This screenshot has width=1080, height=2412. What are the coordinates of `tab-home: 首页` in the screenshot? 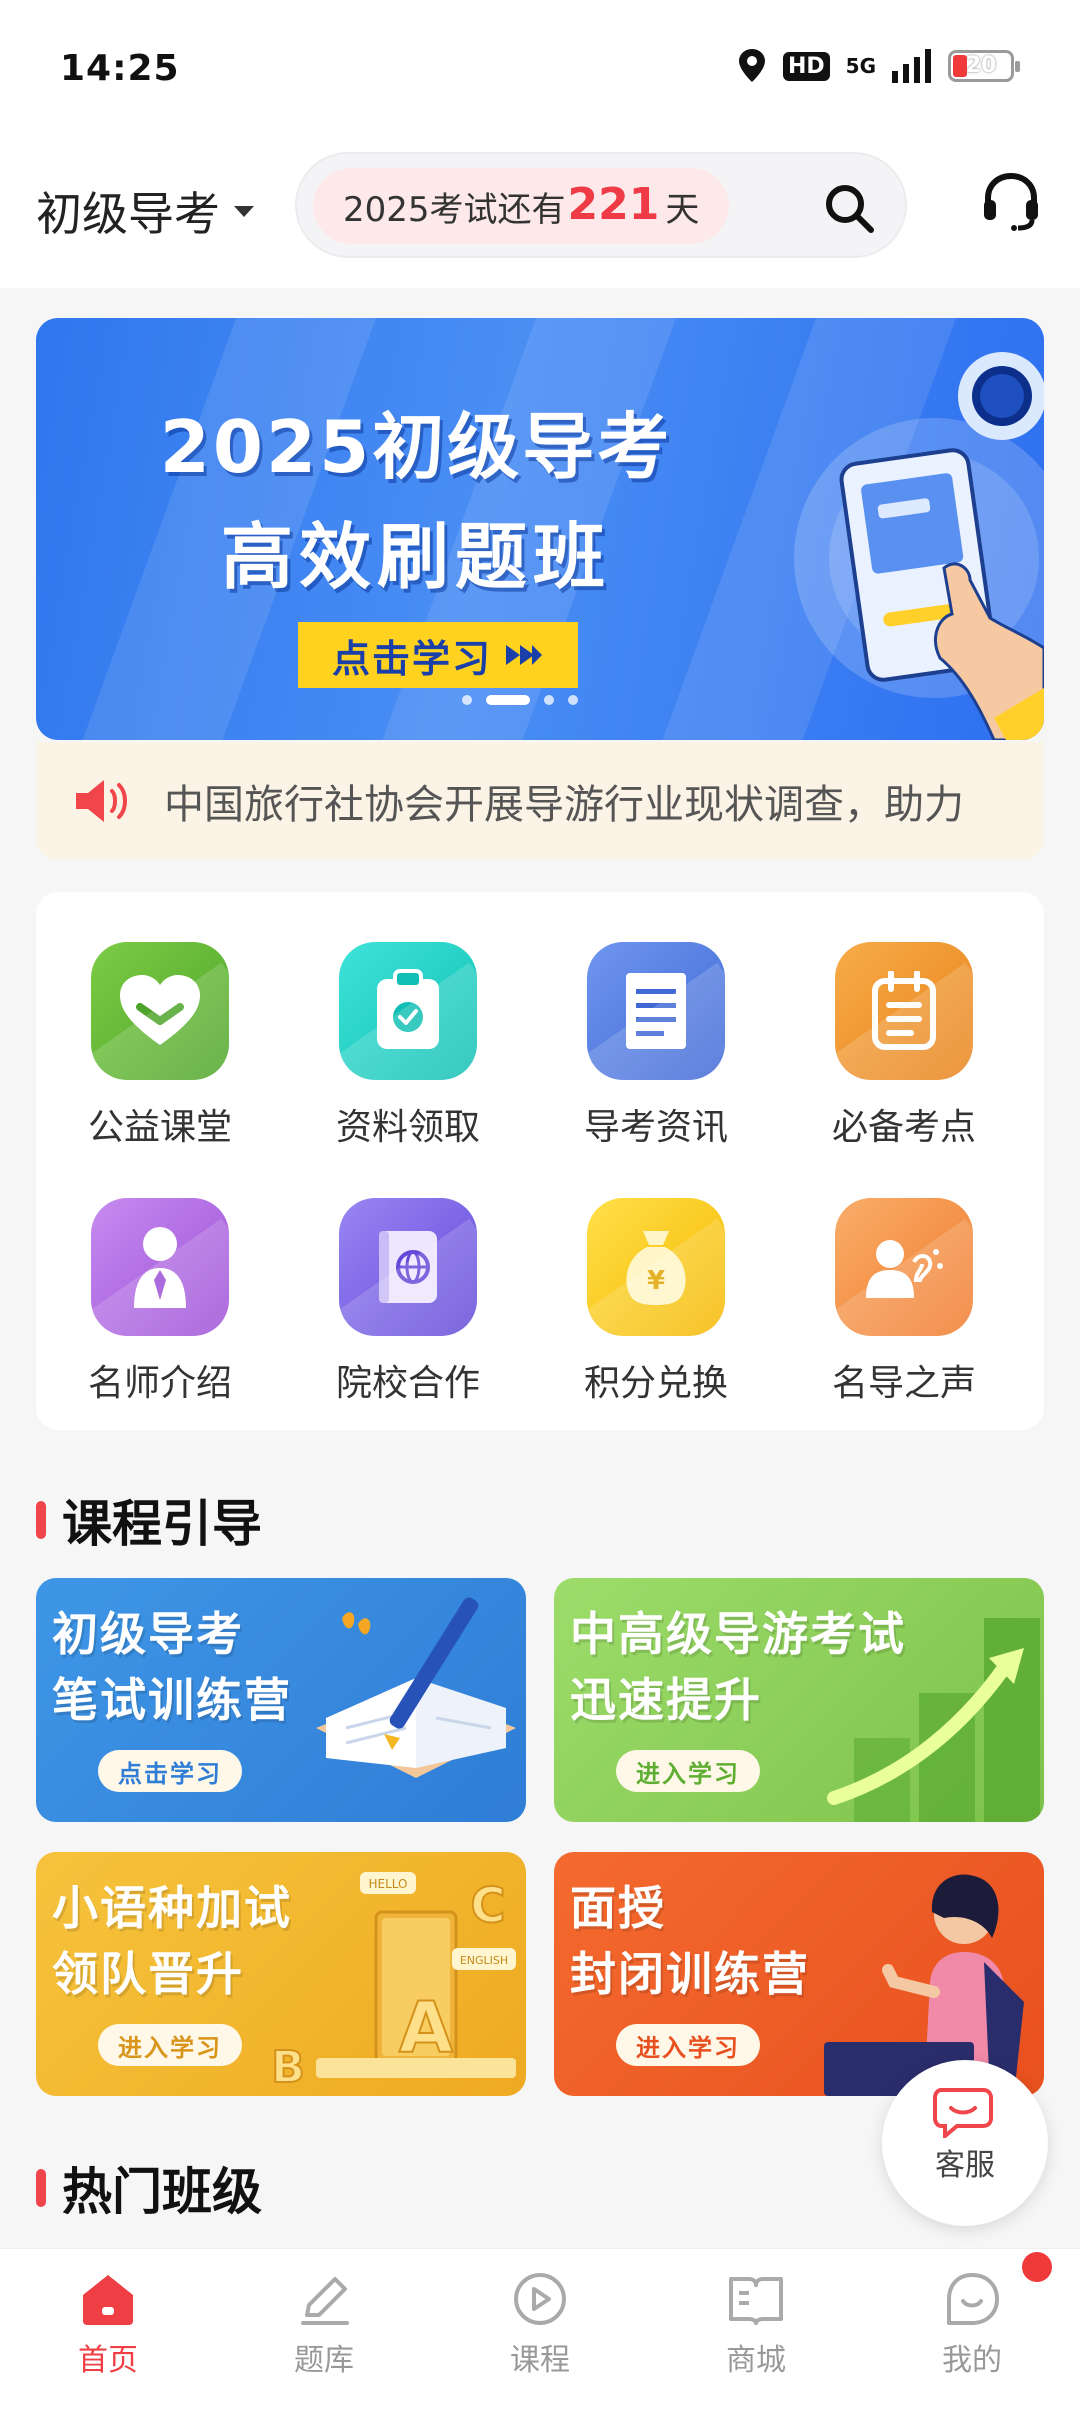 It's located at (108, 2325).